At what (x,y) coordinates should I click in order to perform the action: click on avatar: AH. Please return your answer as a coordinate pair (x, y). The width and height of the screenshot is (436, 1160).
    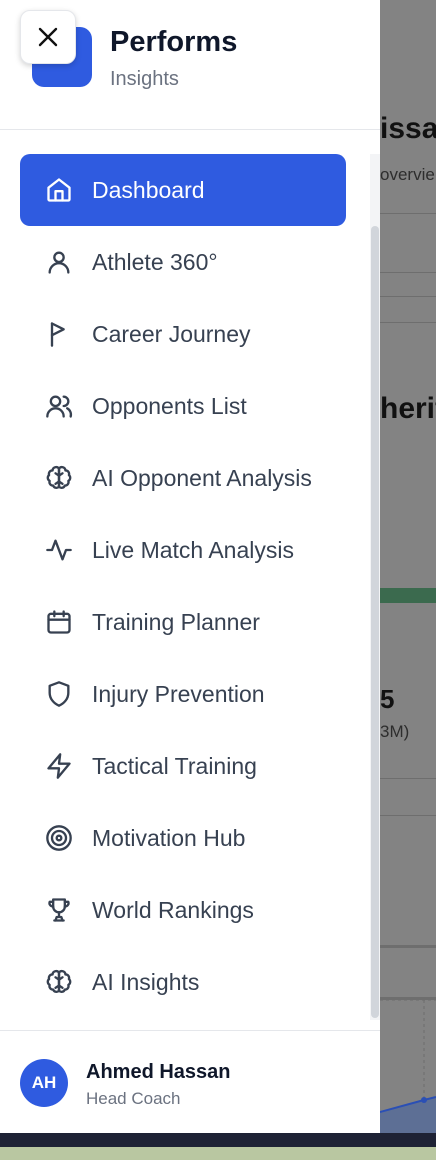
    Looking at the image, I should click on (44, 1083).